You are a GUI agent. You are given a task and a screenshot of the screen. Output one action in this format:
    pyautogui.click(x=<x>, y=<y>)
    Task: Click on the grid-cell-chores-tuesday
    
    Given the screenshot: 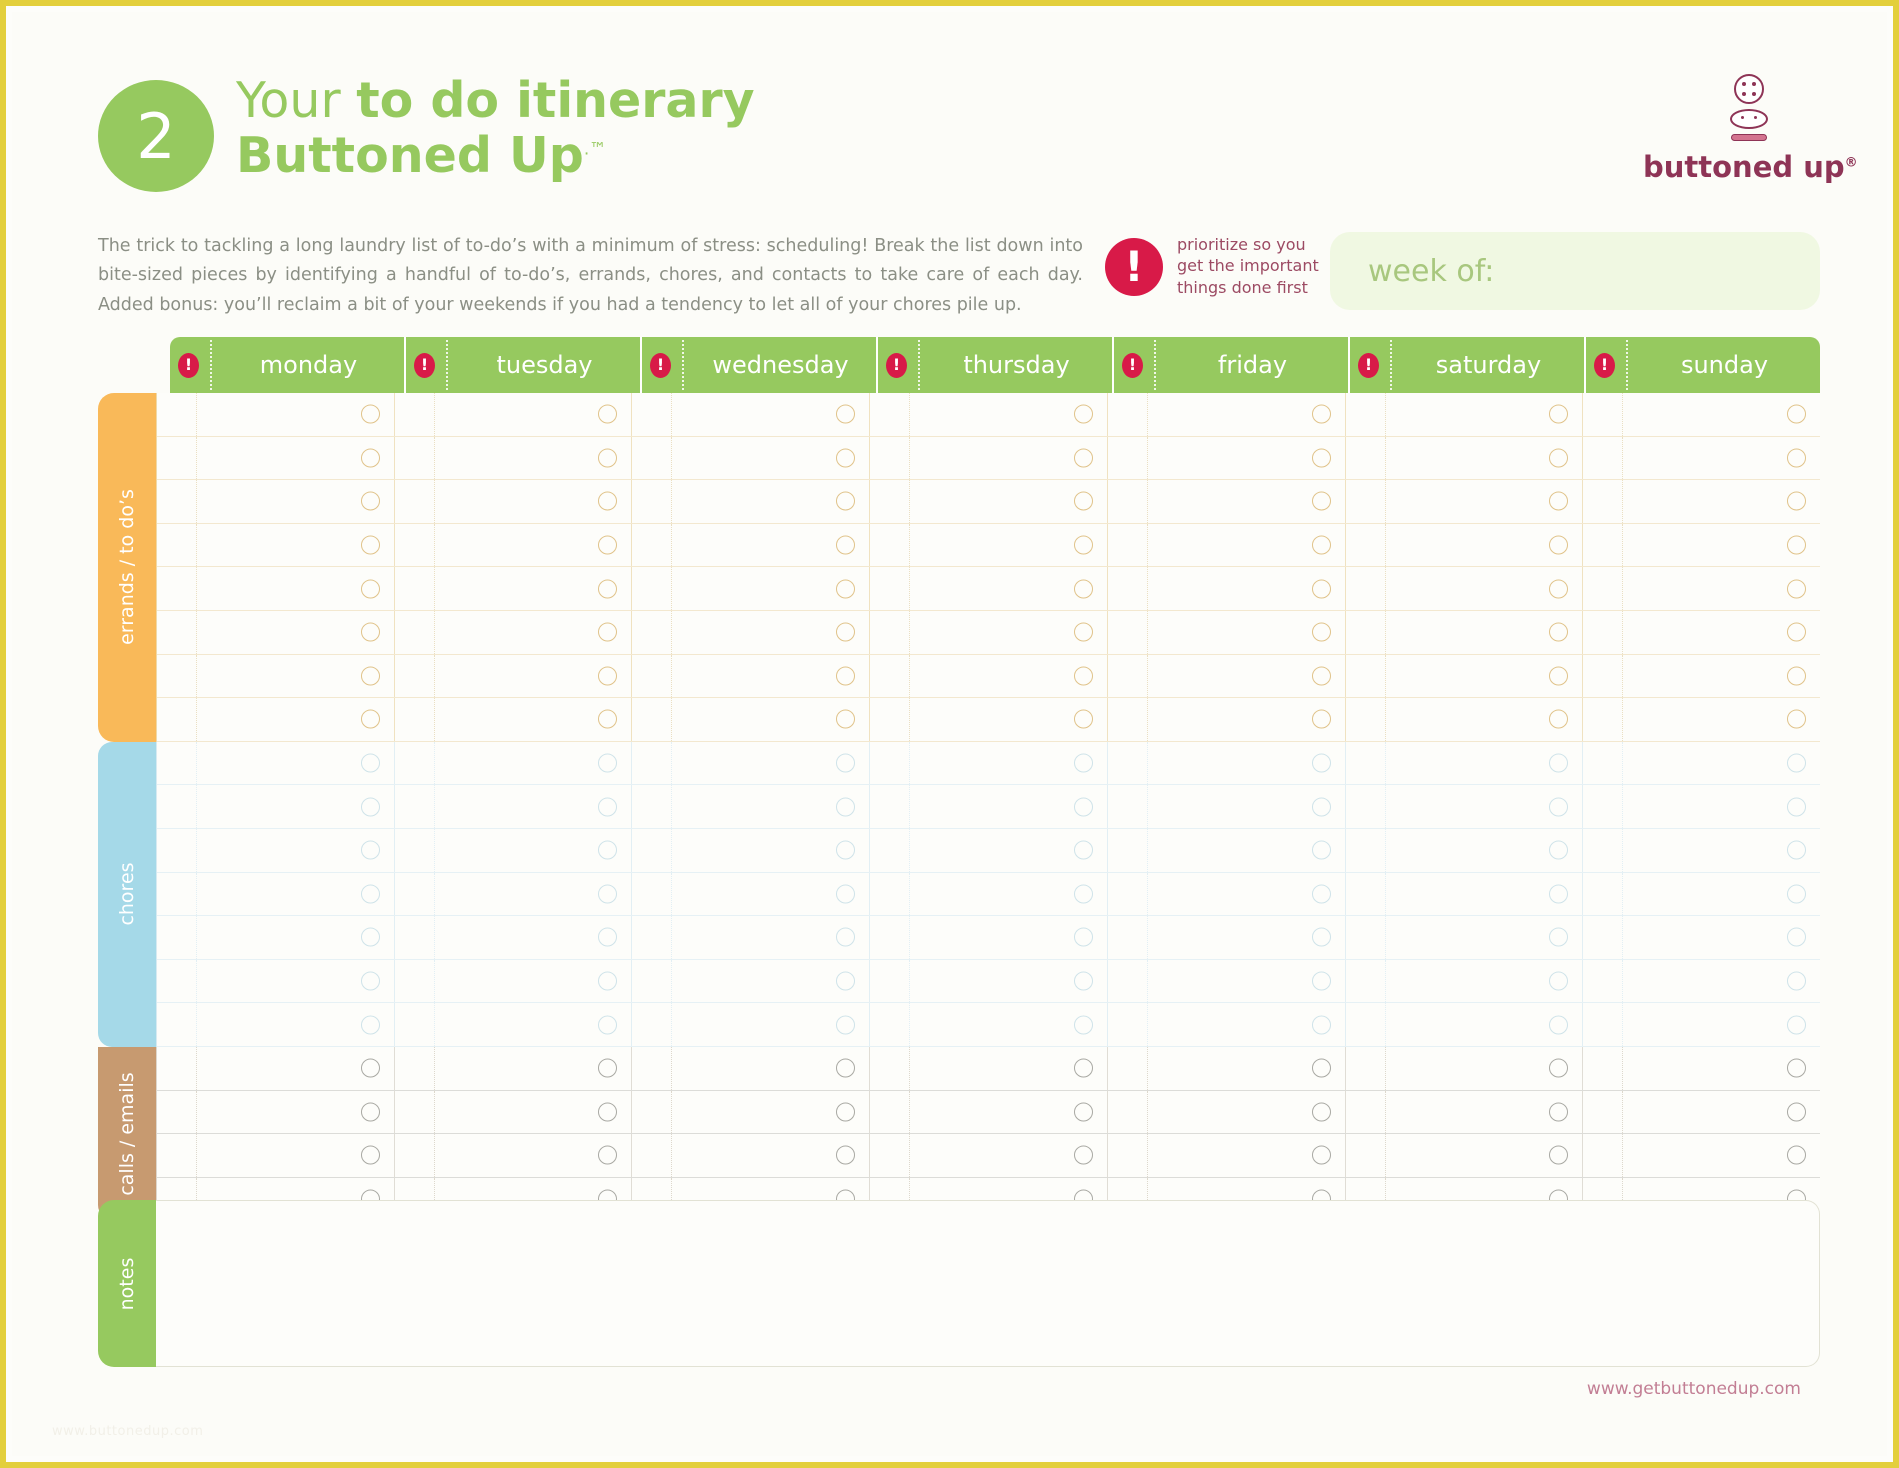 What is the action you would take?
    pyautogui.click(x=514, y=1024)
    